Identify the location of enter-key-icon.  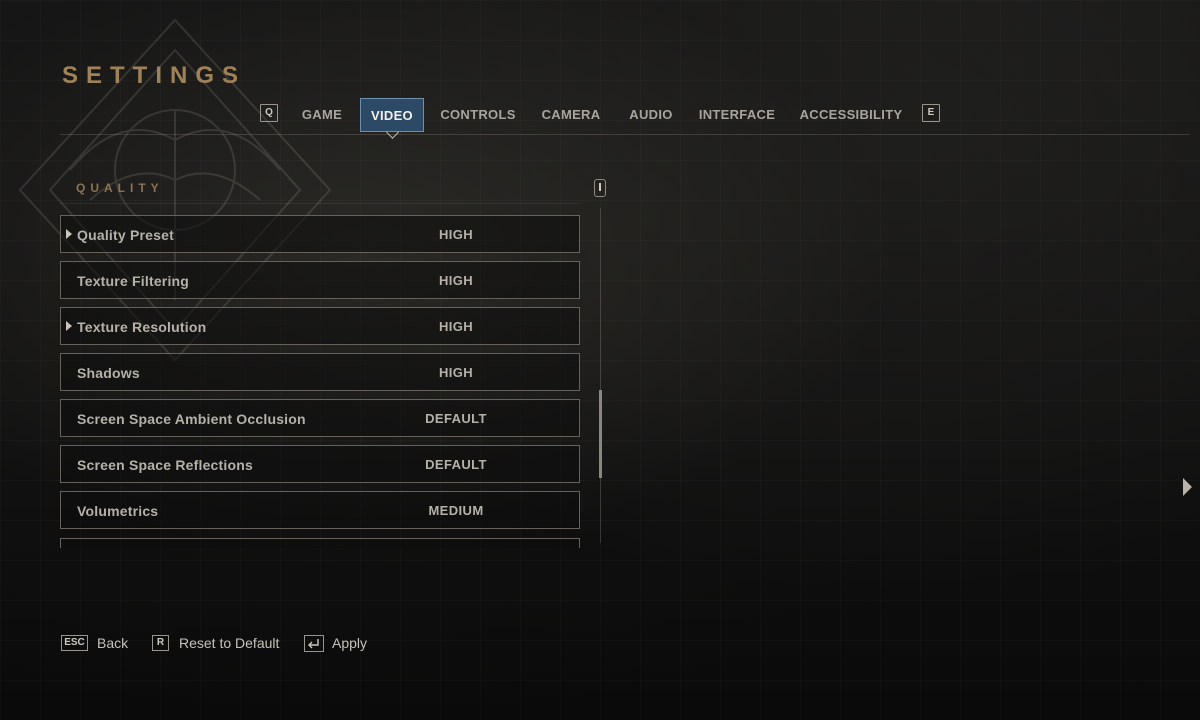
(314, 643).